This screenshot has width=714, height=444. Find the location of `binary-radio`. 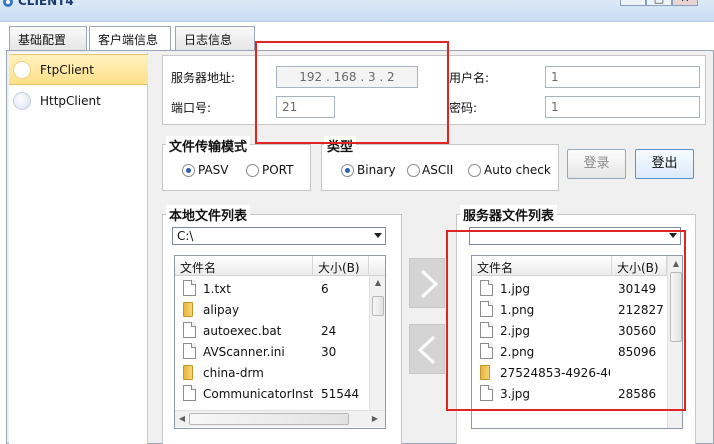

binary-radio is located at coordinates (347, 170).